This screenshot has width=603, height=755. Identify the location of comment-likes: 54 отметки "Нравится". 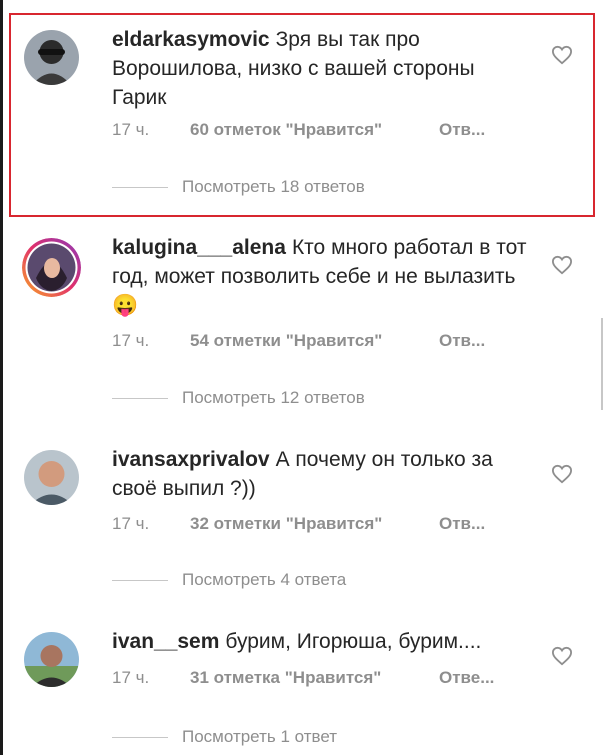
(286, 341).